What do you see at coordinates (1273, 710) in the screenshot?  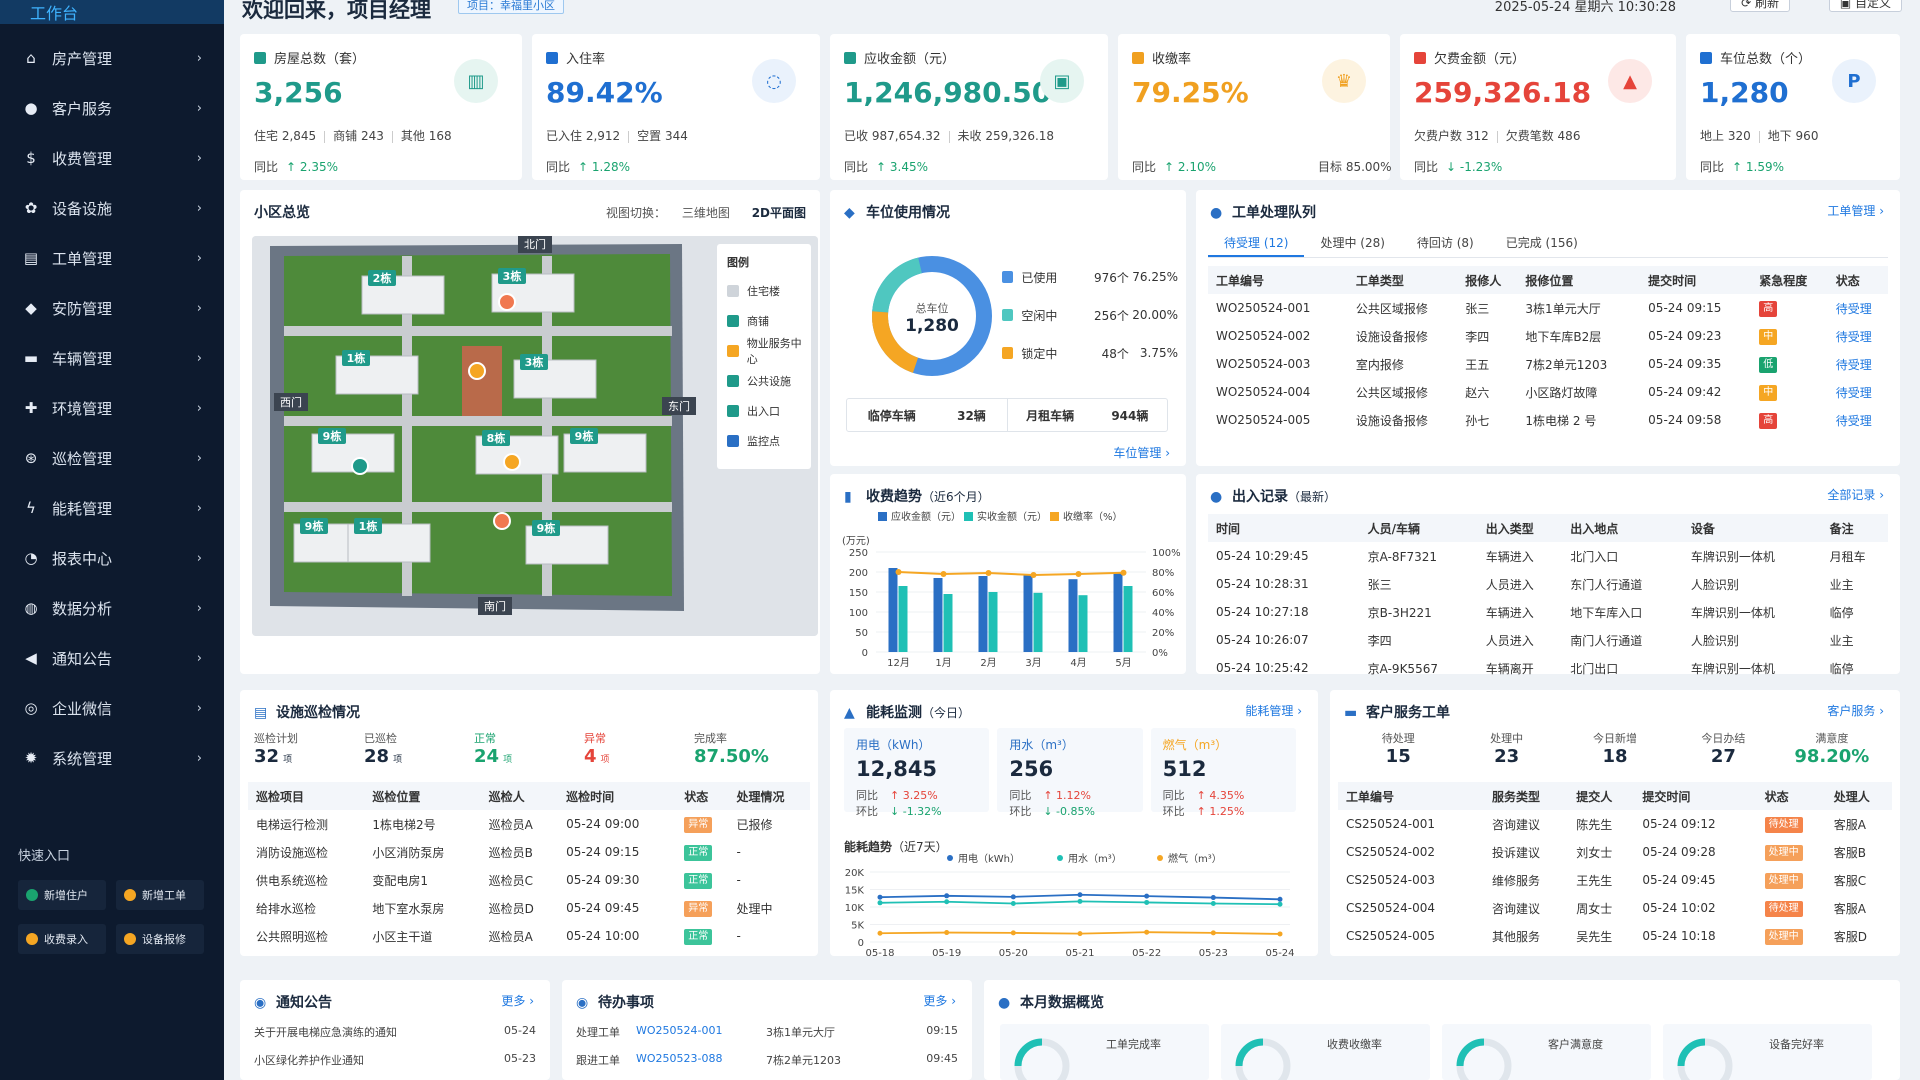 I see `energy-manage-link: 能耗管理 ›` at bounding box center [1273, 710].